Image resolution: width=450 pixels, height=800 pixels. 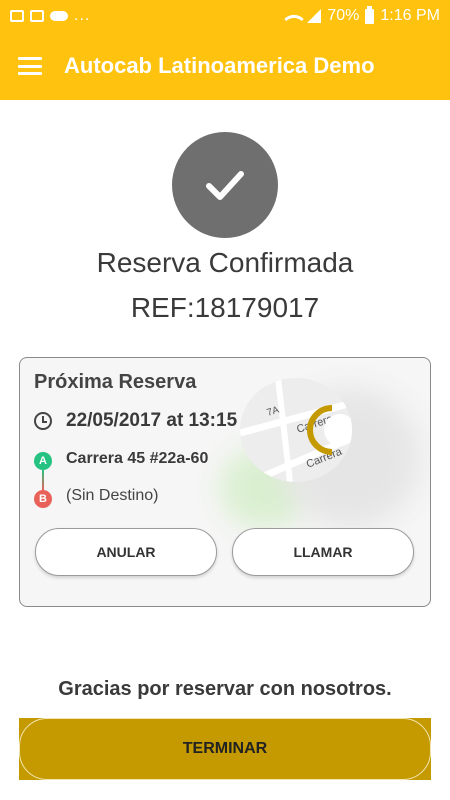 I want to click on confirmation-title: Reserva Confirmada, so click(x=225, y=262).